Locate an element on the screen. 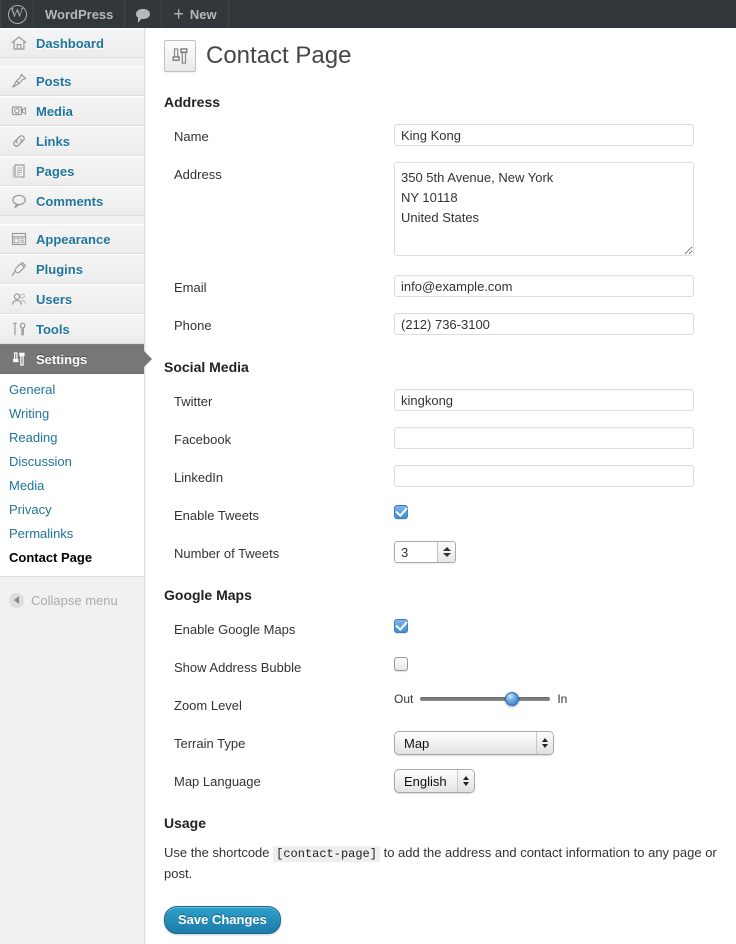  sidebar-item-label: Media is located at coordinates (54, 111).